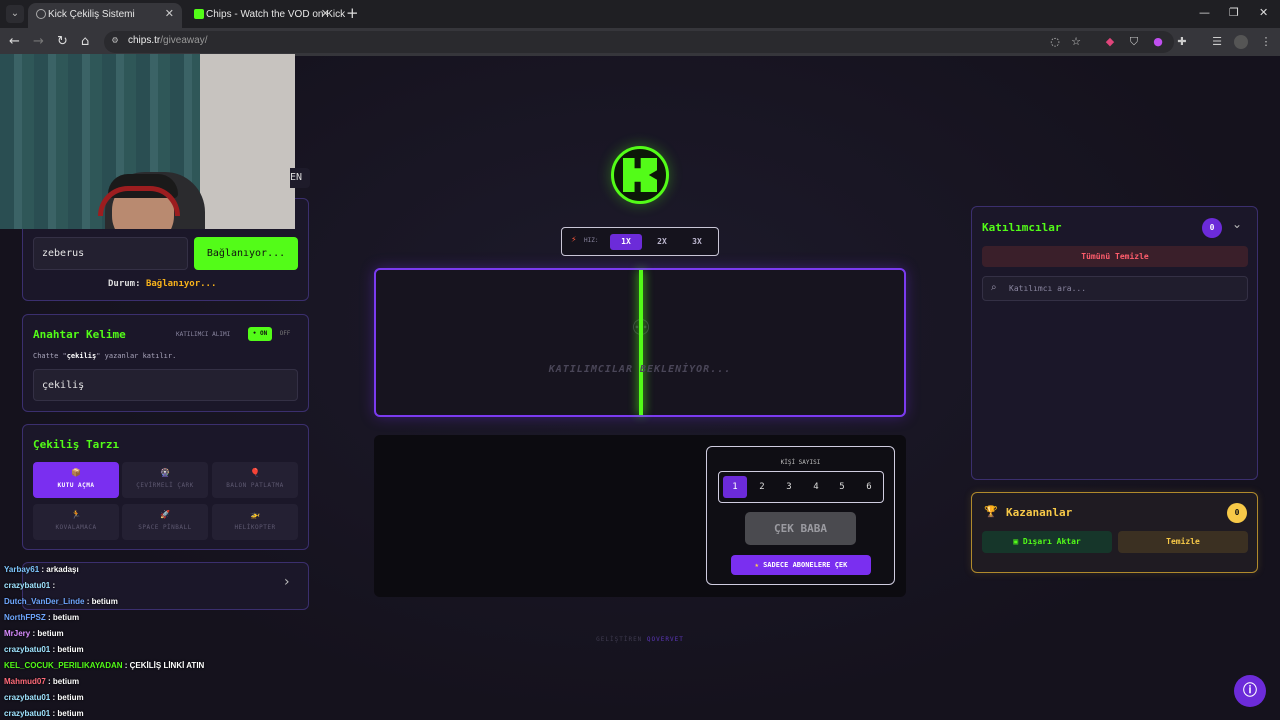 The height and width of the screenshot is (720, 1280). What do you see at coordinates (255, 522) in the screenshot?
I see `style-helicopter-button: 🚁 HELİKOPTER` at bounding box center [255, 522].